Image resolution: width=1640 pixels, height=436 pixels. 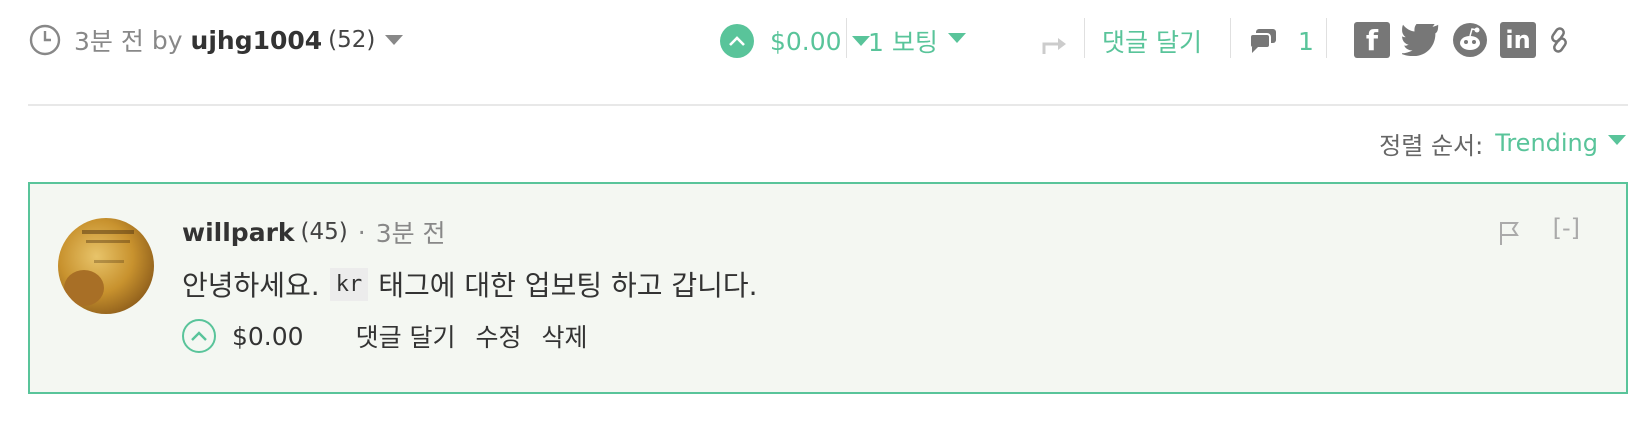 I want to click on comment-time-link: 3분 전, so click(x=411, y=232).